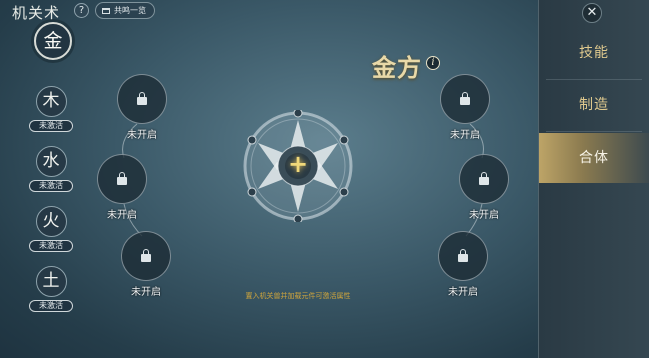 The image size is (649, 358). Describe the element at coordinates (594, 105) in the screenshot. I see `tab-crafting: 制造` at that location.